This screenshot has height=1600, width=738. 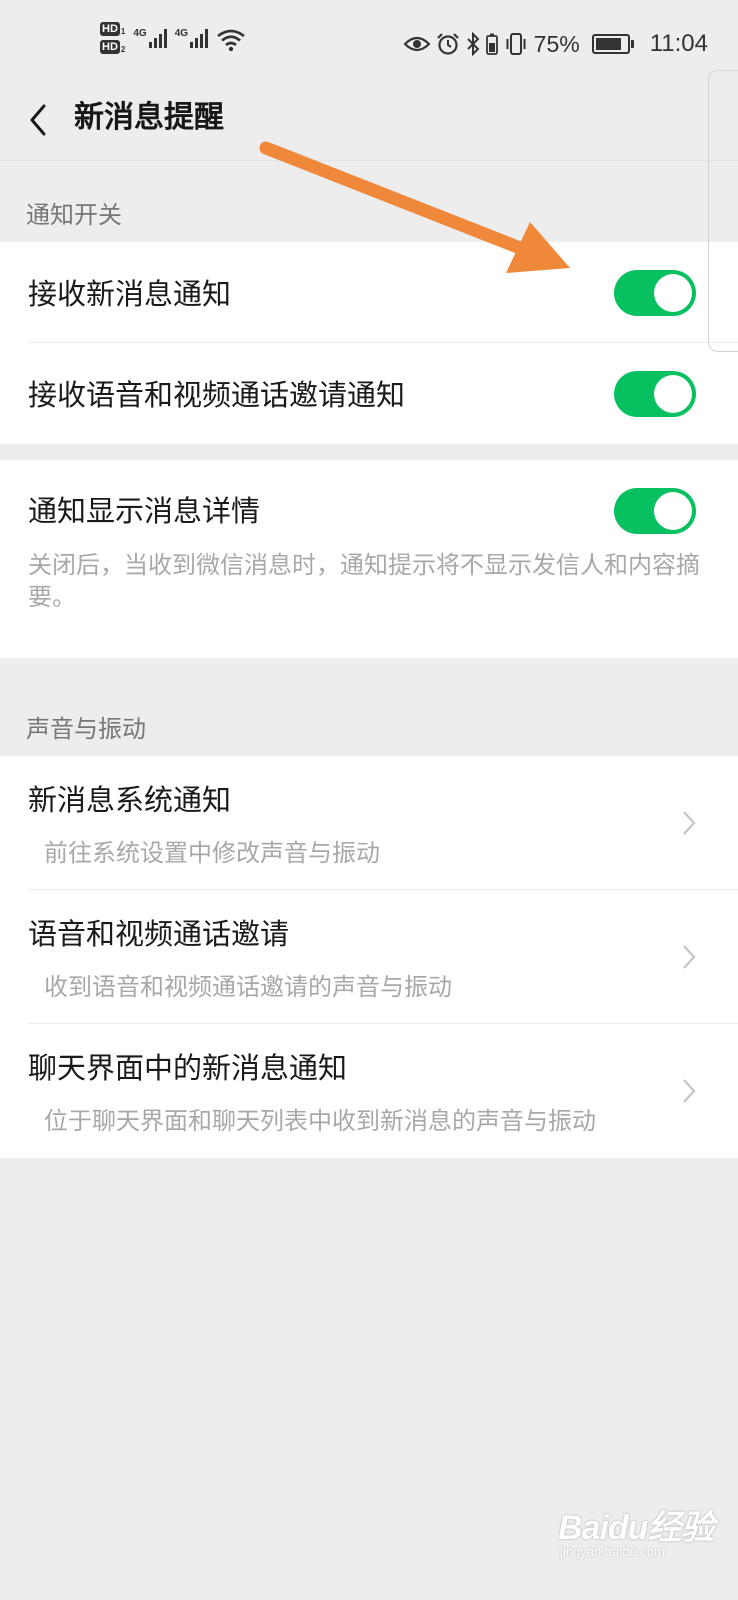 I want to click on list-item-call-invite-sound: 语音和视频通话邀请 收到语音和视频通话邀请的声音与振动, so click(x=369, y=956).